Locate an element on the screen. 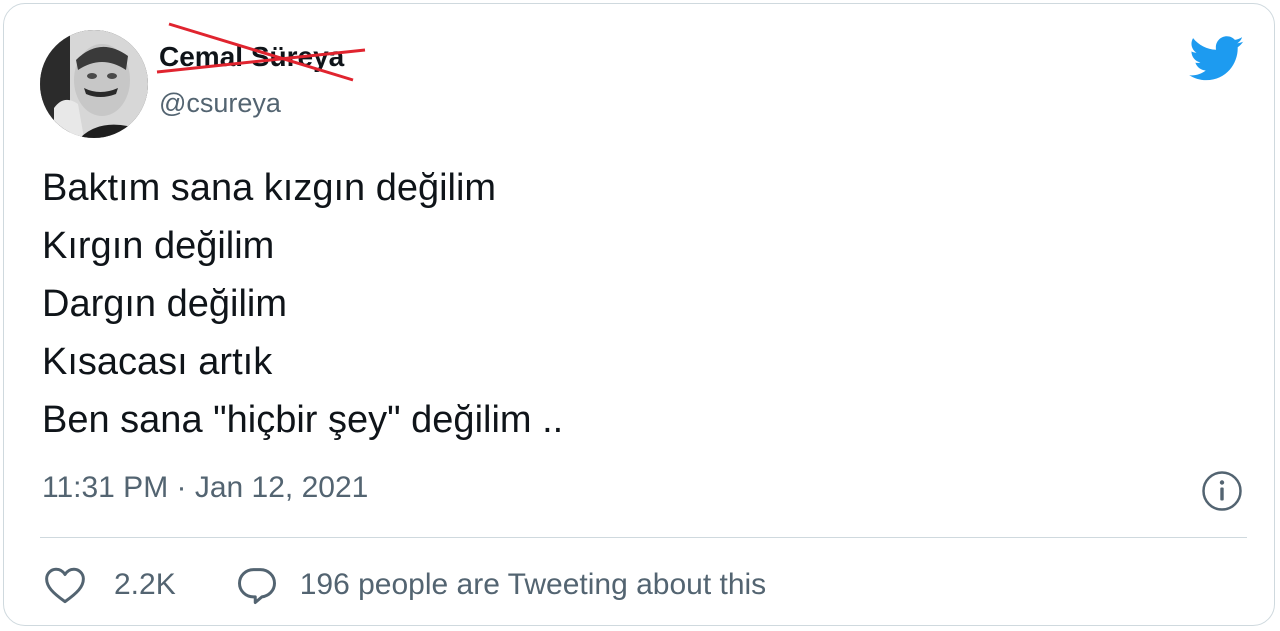  twitter-bird-icon is located at coordinates (1217, 59).